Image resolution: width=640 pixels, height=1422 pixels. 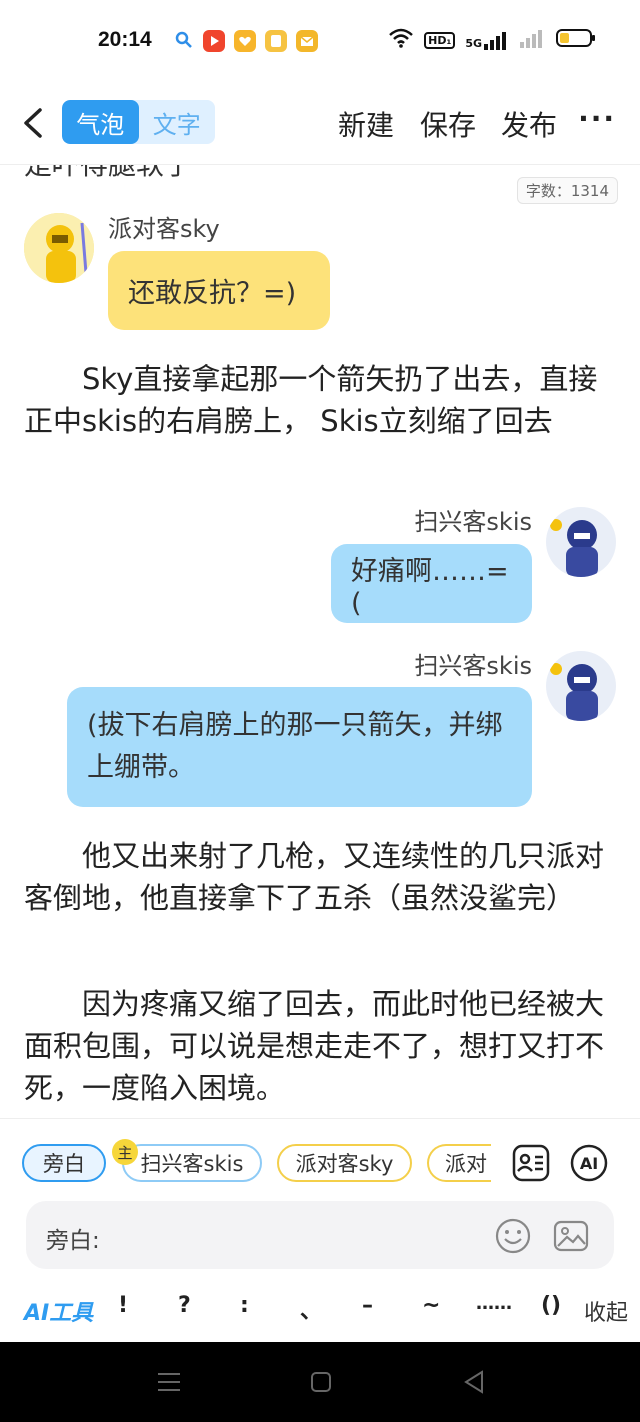 I want to click on punctuation-toolbar: AI工具 ! ? : 、 – ~ …… () 收起, so click(x=320, y=1309).